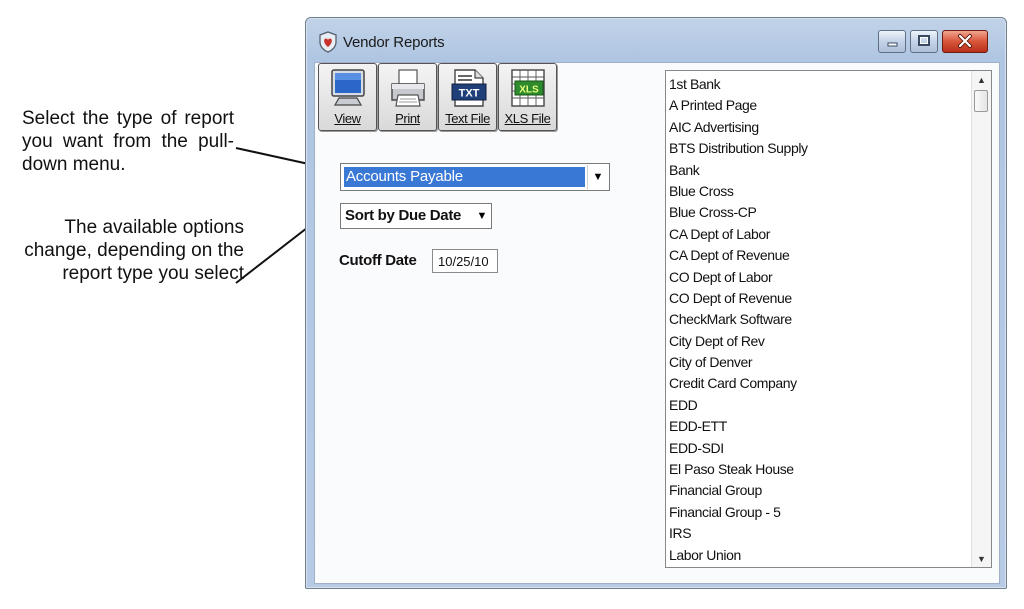 This screenshot has width=1024, height=609. What do you see at coordinates (467, 118) in the screenshot?
I see `text-file-label: Text File` at bounding box center [467, 118].